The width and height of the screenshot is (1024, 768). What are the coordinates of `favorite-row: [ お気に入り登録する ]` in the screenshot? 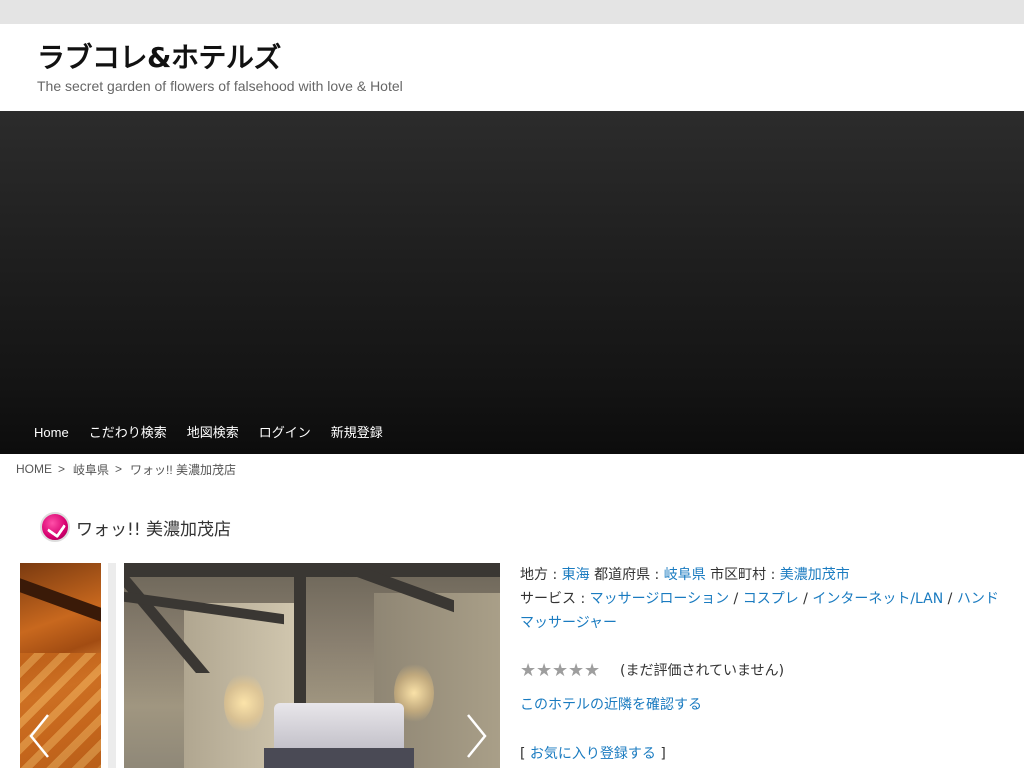 It's located at (765, 754).